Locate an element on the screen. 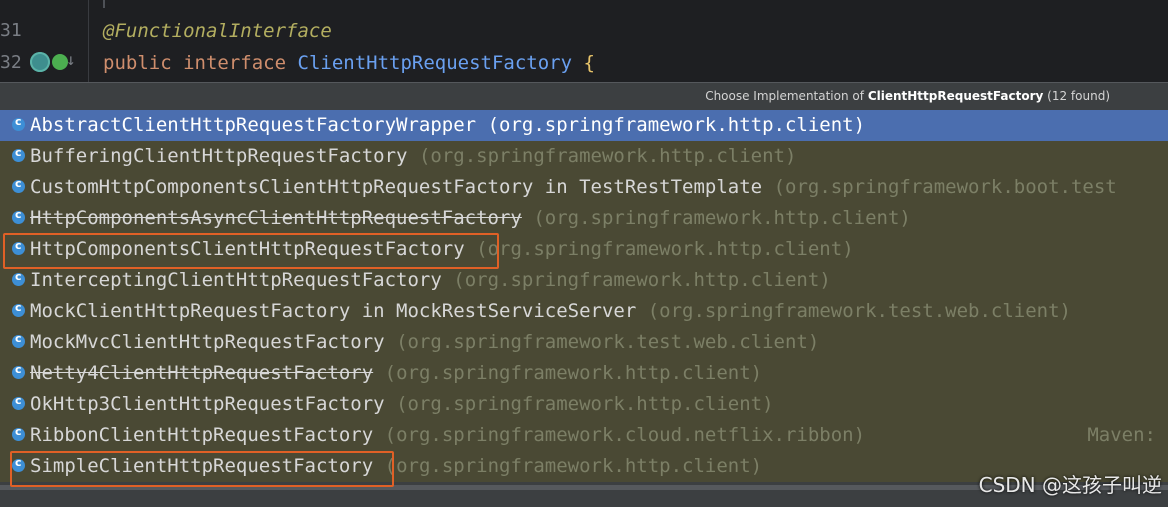 This screenshot has width=1168, height=507. implemented-icon is located at coordinates (40, 62).